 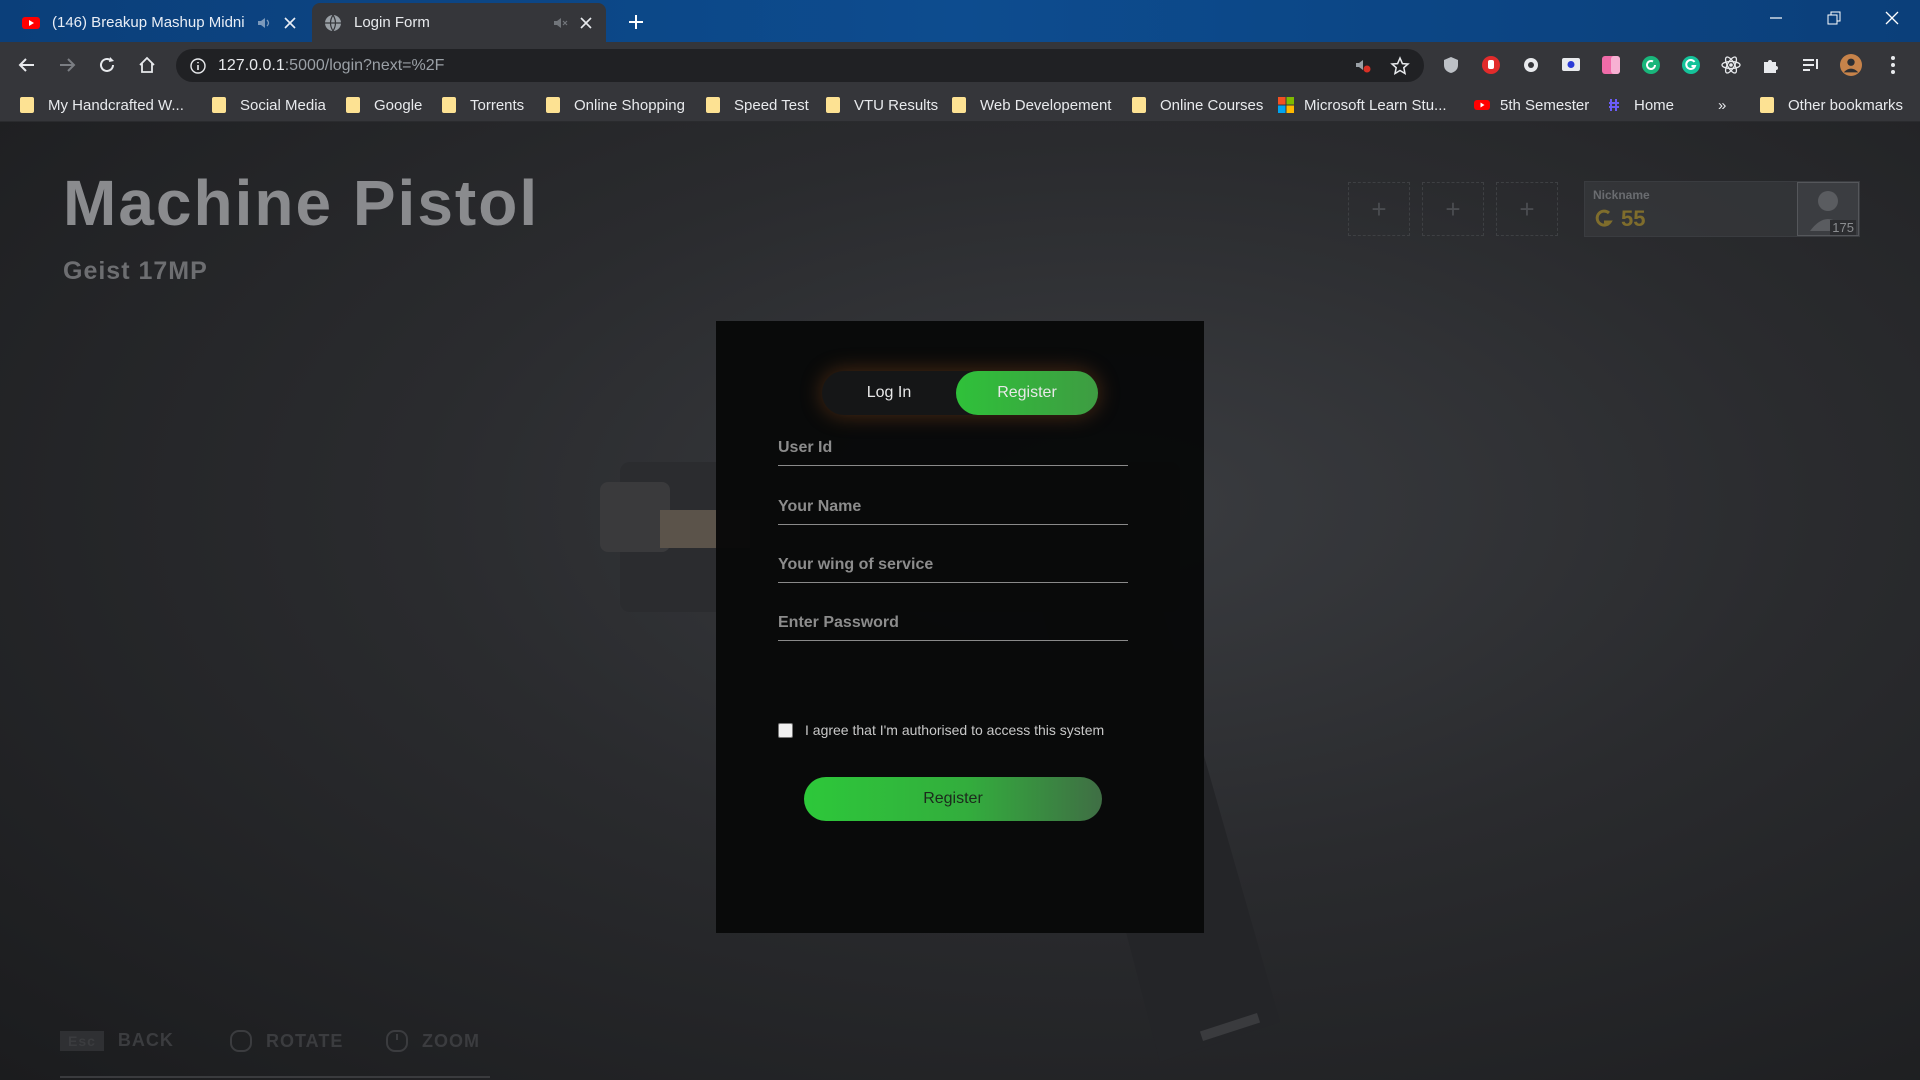 I want to click on other-bookmarks: Other bookmarks, so click(x=1831, y=105).